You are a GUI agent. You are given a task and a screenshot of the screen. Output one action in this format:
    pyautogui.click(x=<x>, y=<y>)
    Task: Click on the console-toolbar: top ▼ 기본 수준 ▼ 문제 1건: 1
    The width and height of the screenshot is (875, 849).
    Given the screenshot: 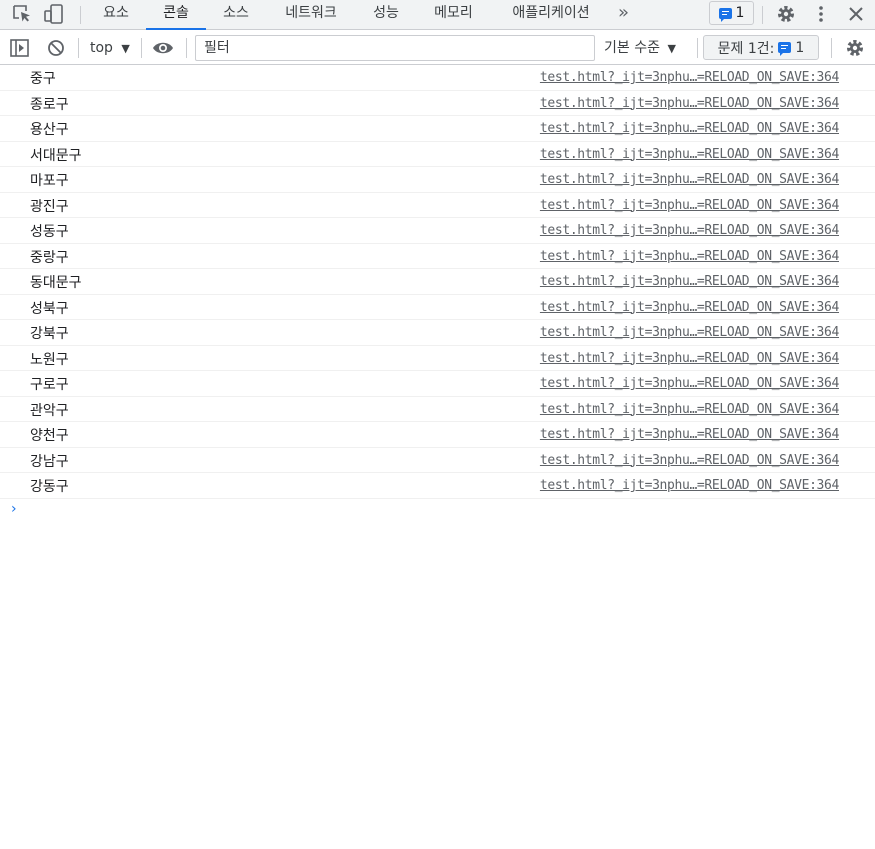 What is the action you would take?
    pyautogui.click(x=437, y=48)
    